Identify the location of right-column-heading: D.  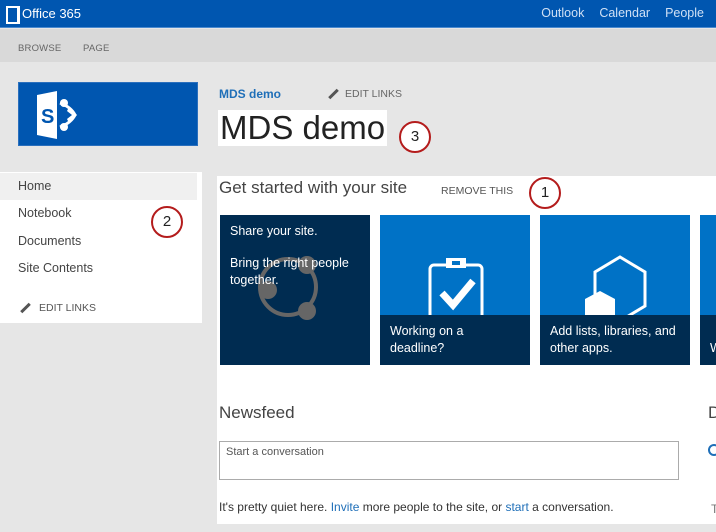
(712, 412).